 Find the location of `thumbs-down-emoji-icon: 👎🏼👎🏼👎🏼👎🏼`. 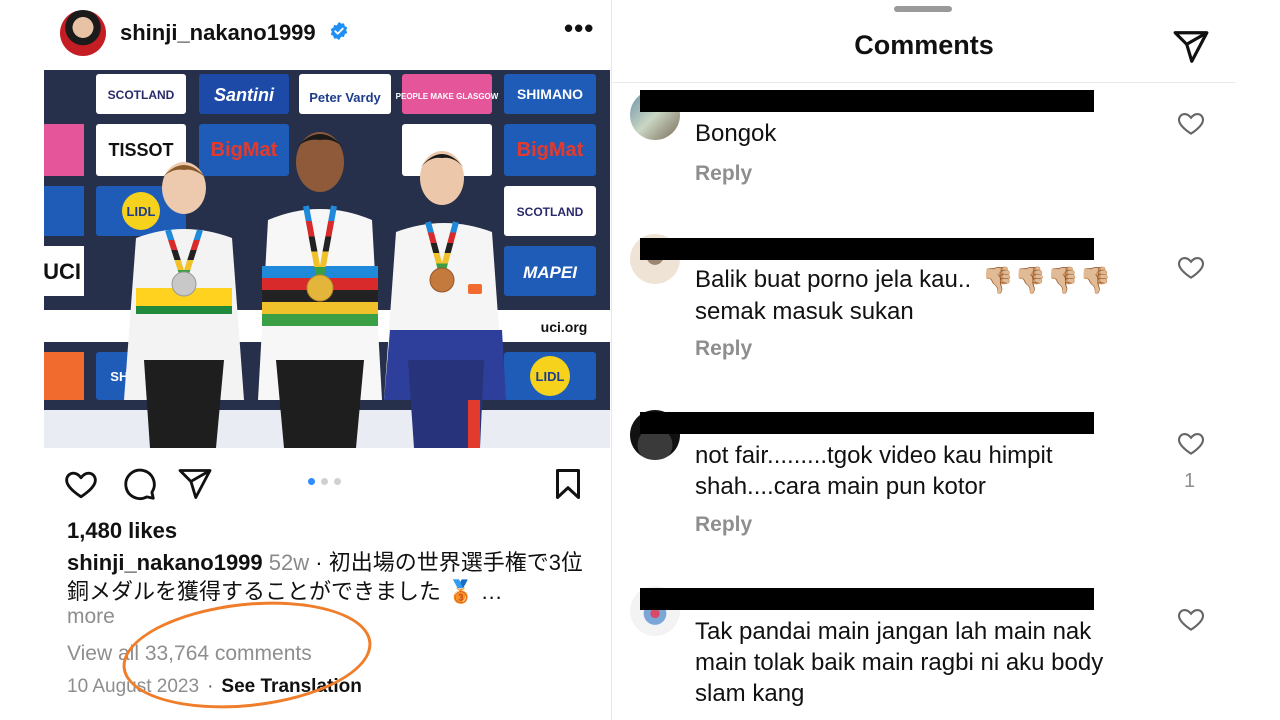

thumbs-down-emoji-icon: 👎🏼👎🏼👎🏼👎🏼 is located at coordinates (1046, 280).